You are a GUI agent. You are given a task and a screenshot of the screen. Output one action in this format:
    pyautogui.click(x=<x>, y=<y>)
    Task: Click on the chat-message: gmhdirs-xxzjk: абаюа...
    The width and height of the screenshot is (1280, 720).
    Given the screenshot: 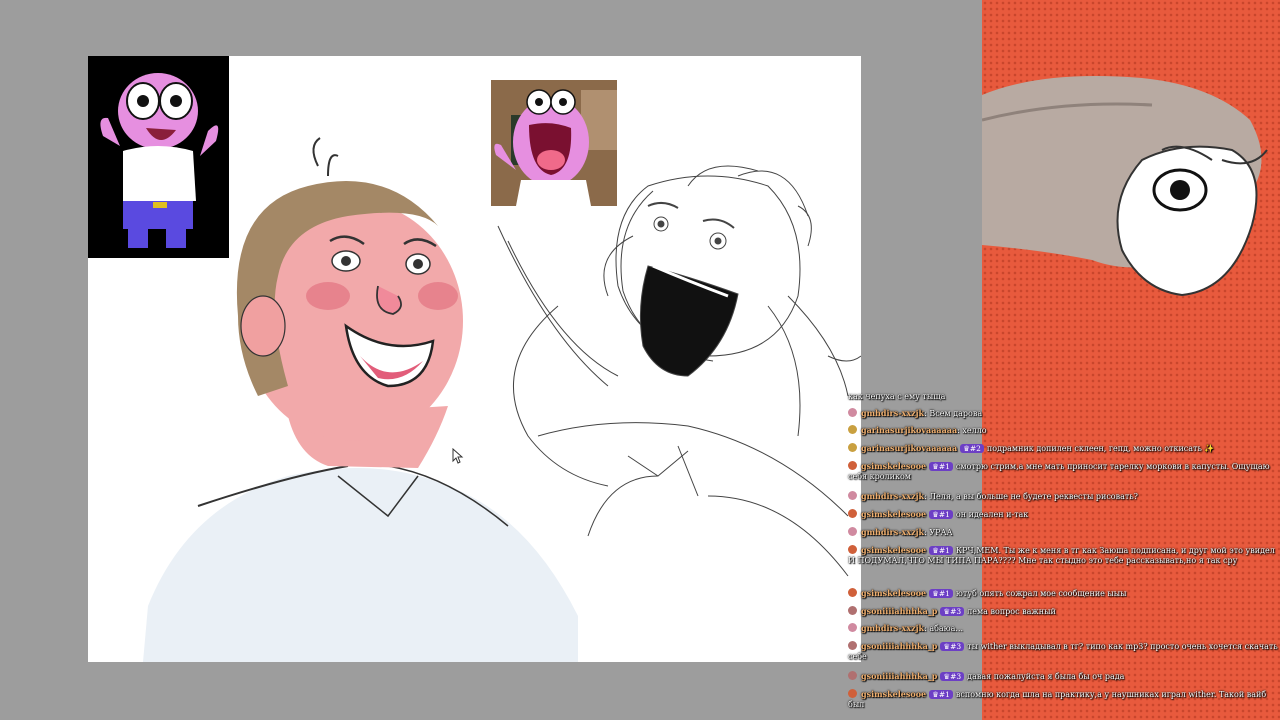 What is the action you would take?
    pyautogui.click(x=1064, y=628)
    